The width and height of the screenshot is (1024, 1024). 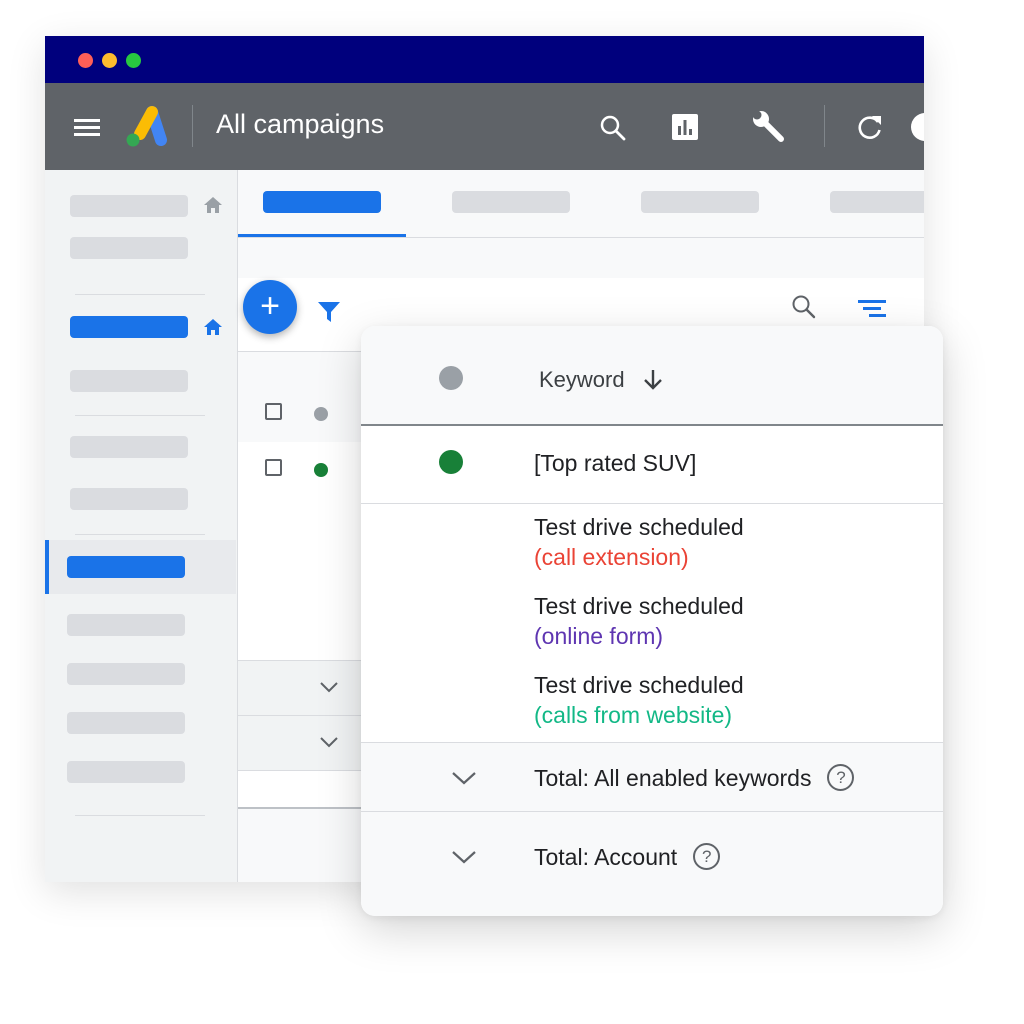 I want to click on total-label: Total: Account?, so click(x=627, y=857).